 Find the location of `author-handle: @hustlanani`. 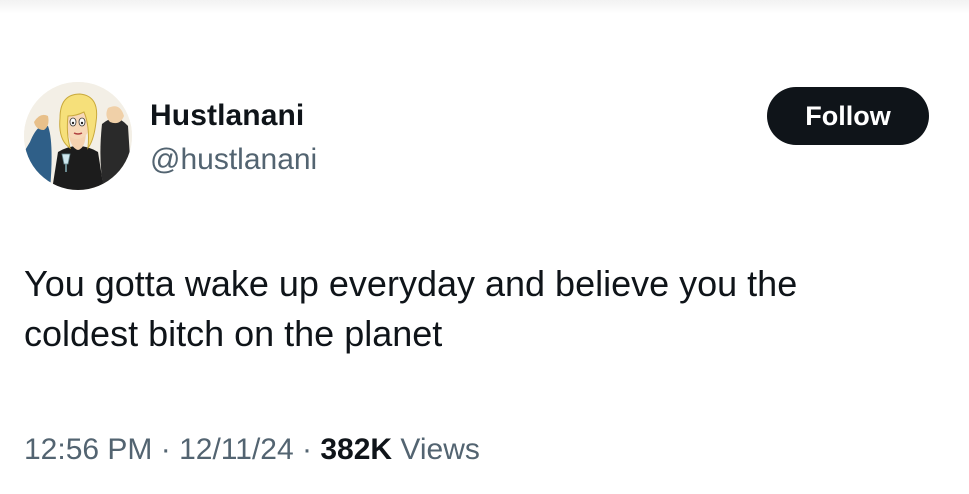

author-handle: @hustlanani is located at coordinates (233, 160).